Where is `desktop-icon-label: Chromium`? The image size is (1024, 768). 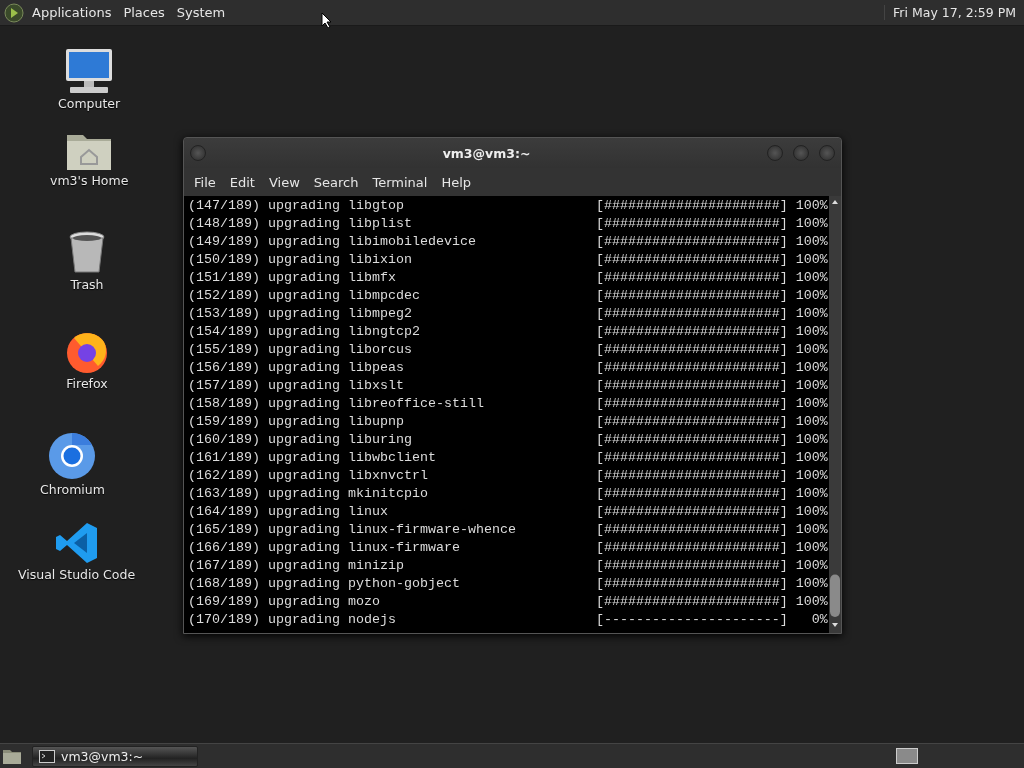 desktop-icon-label: Chromium is located at coordinates (72, 489).